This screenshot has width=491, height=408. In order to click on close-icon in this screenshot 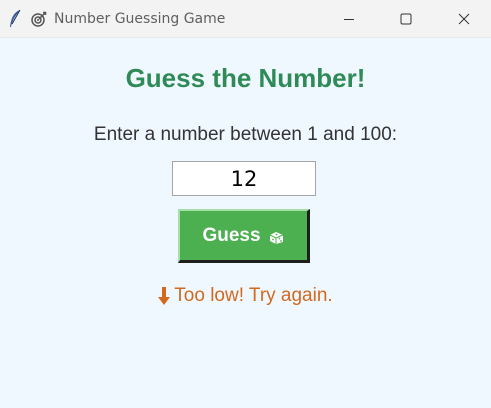, I will do `click(464, 18)`.